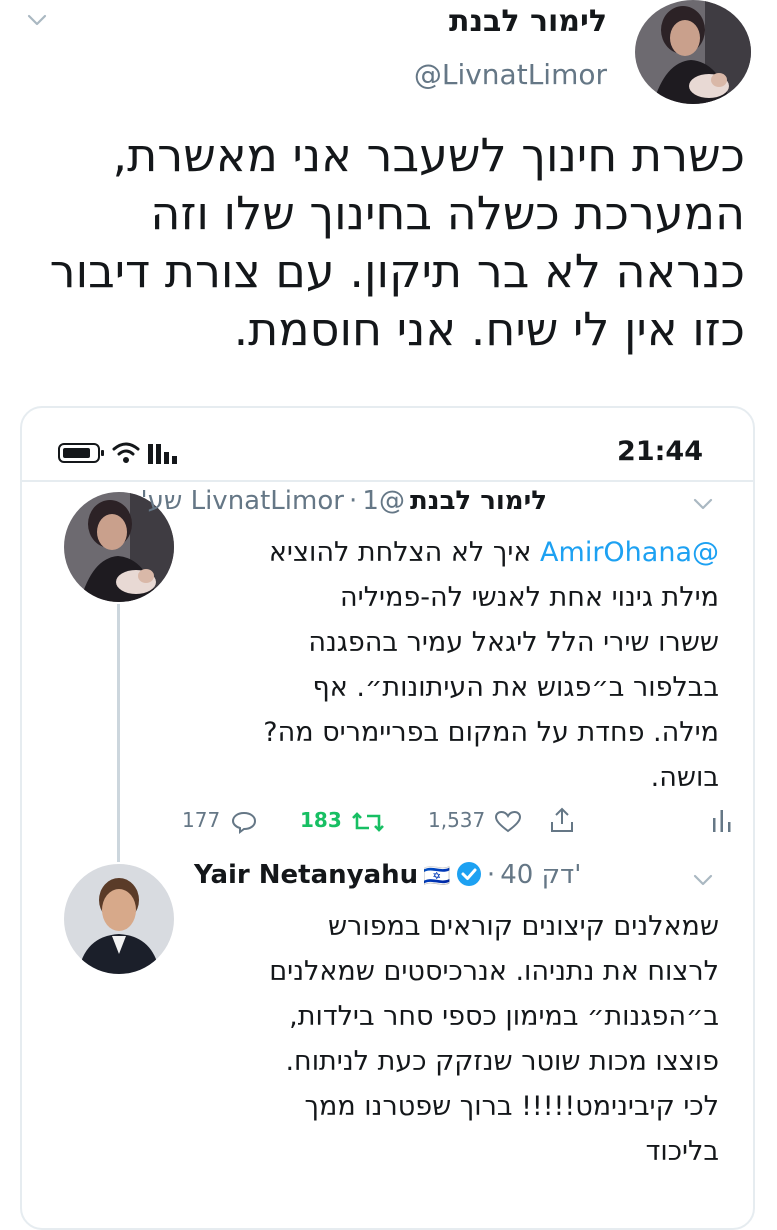 This screenshot has width=777, height=1230. I want to click on tweet1-author-name: לימור לבנת, so click(478, 501).